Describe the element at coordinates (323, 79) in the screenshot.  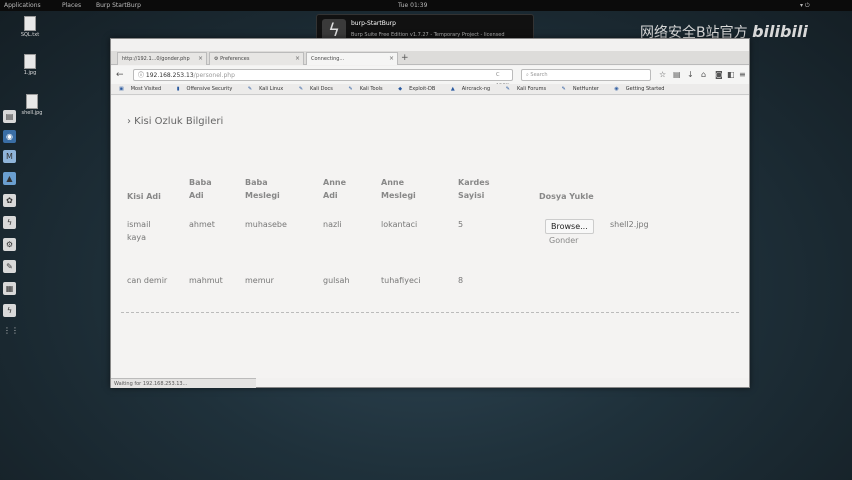
I see `url-bar: ⓘ 192.168.253.13/personel.php C 150%` at that location.